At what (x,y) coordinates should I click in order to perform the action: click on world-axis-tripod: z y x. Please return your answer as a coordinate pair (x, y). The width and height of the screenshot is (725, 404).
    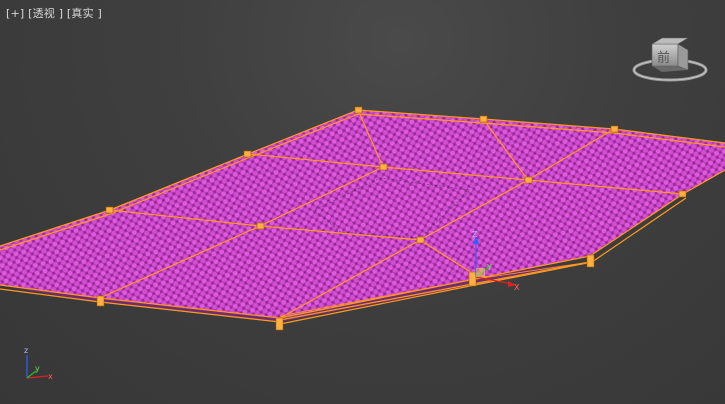
    Looking at the image, I should click on (38, 363).